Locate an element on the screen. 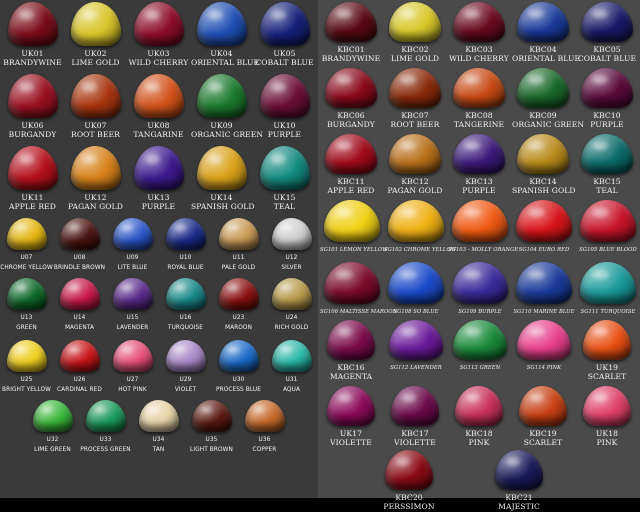 The width and height of the screenshot is (640, 512). color-swatch: U12 SILVER is located at coordinates (291, 245).